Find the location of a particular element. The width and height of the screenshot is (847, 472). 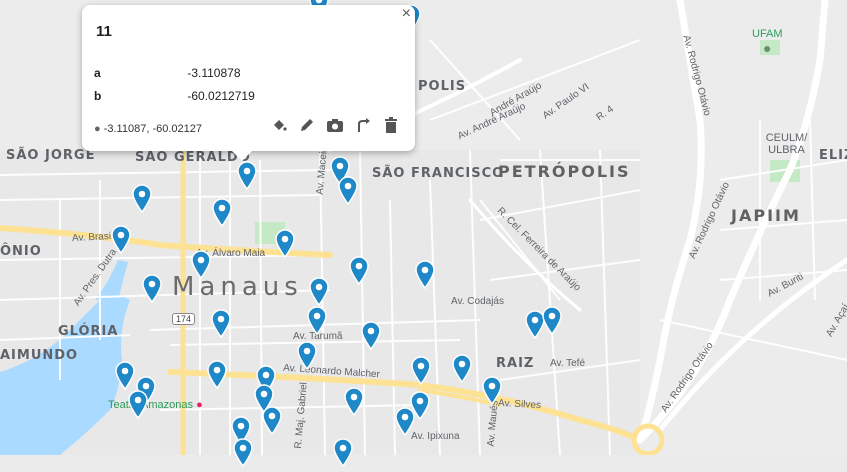

neighborhood-gloria: GLÓRIA is located at coordinates (88, 331).